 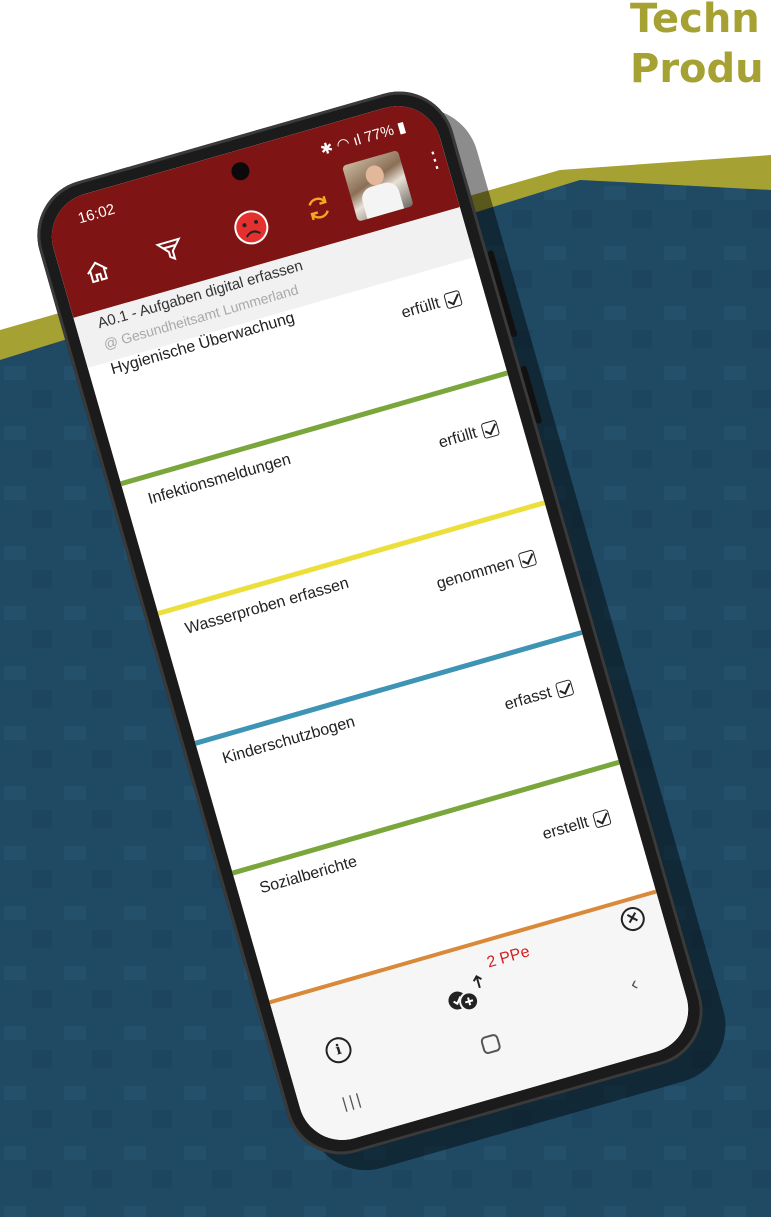 I want to click on home-icon, so click(x=97, y=271).